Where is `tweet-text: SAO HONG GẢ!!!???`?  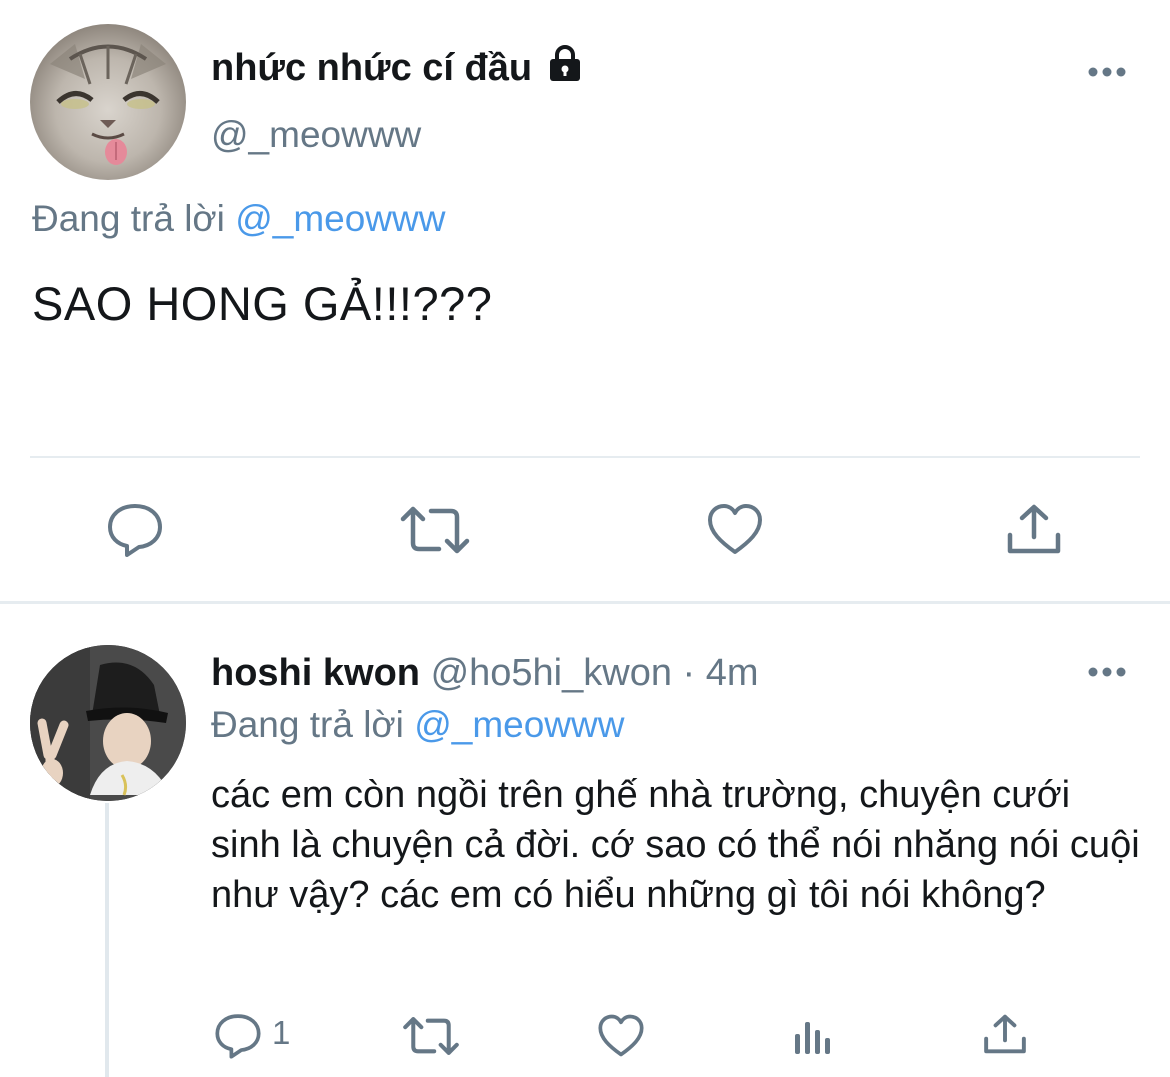
tweet-text: SAO HONG GẢ!!!??? is located at coordinates (262, 303).